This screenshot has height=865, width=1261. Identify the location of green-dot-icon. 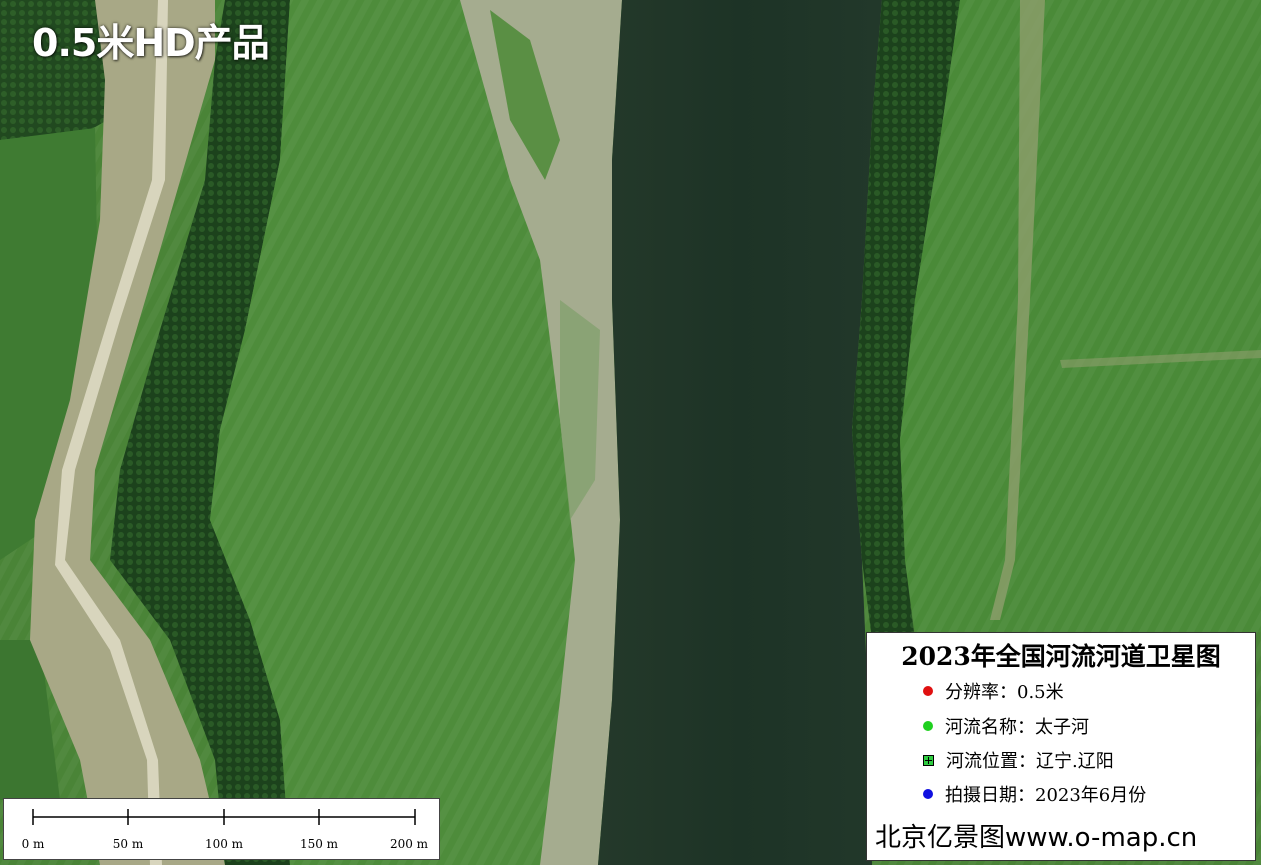
(928, 726).